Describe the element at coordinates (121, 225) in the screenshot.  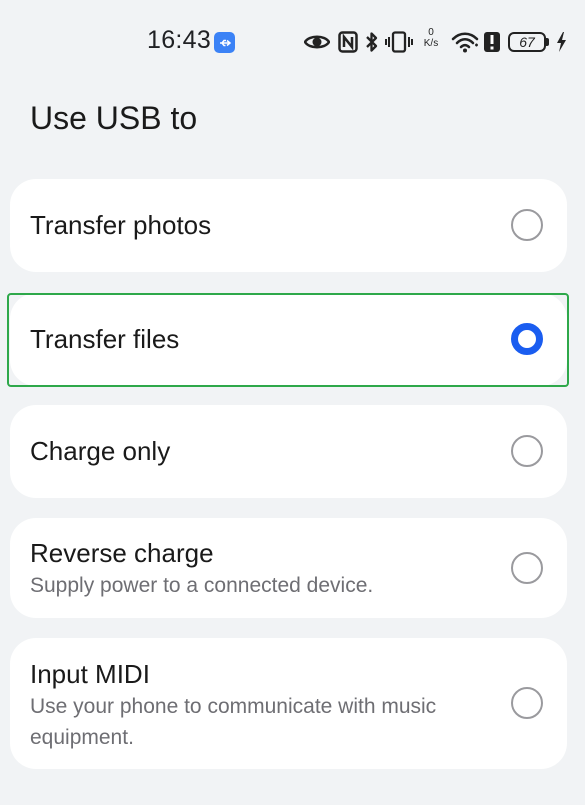
I see `option-label: Transfer photos` at that location.